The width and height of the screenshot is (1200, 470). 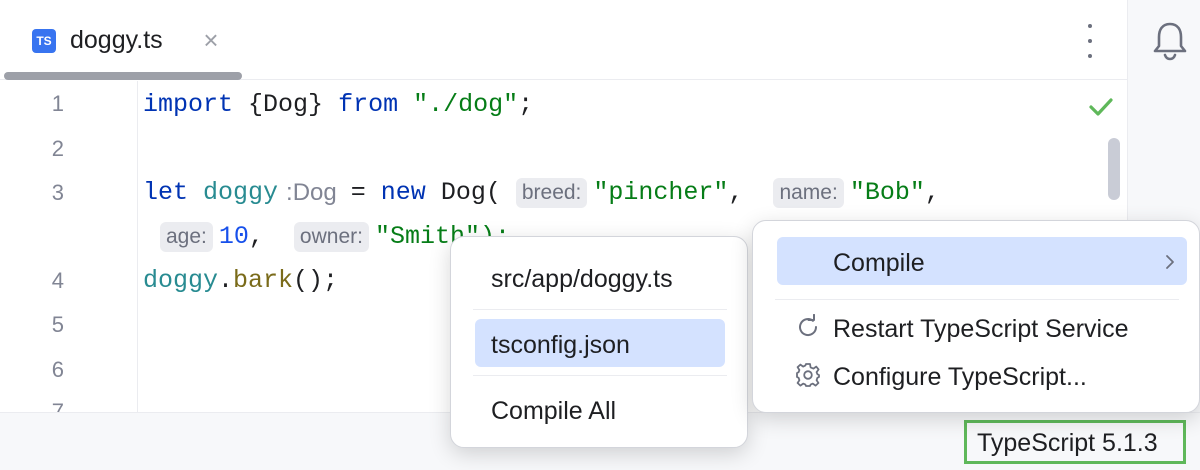 I want to click on constructor-call: Dog(, so click(x=470, y=192).